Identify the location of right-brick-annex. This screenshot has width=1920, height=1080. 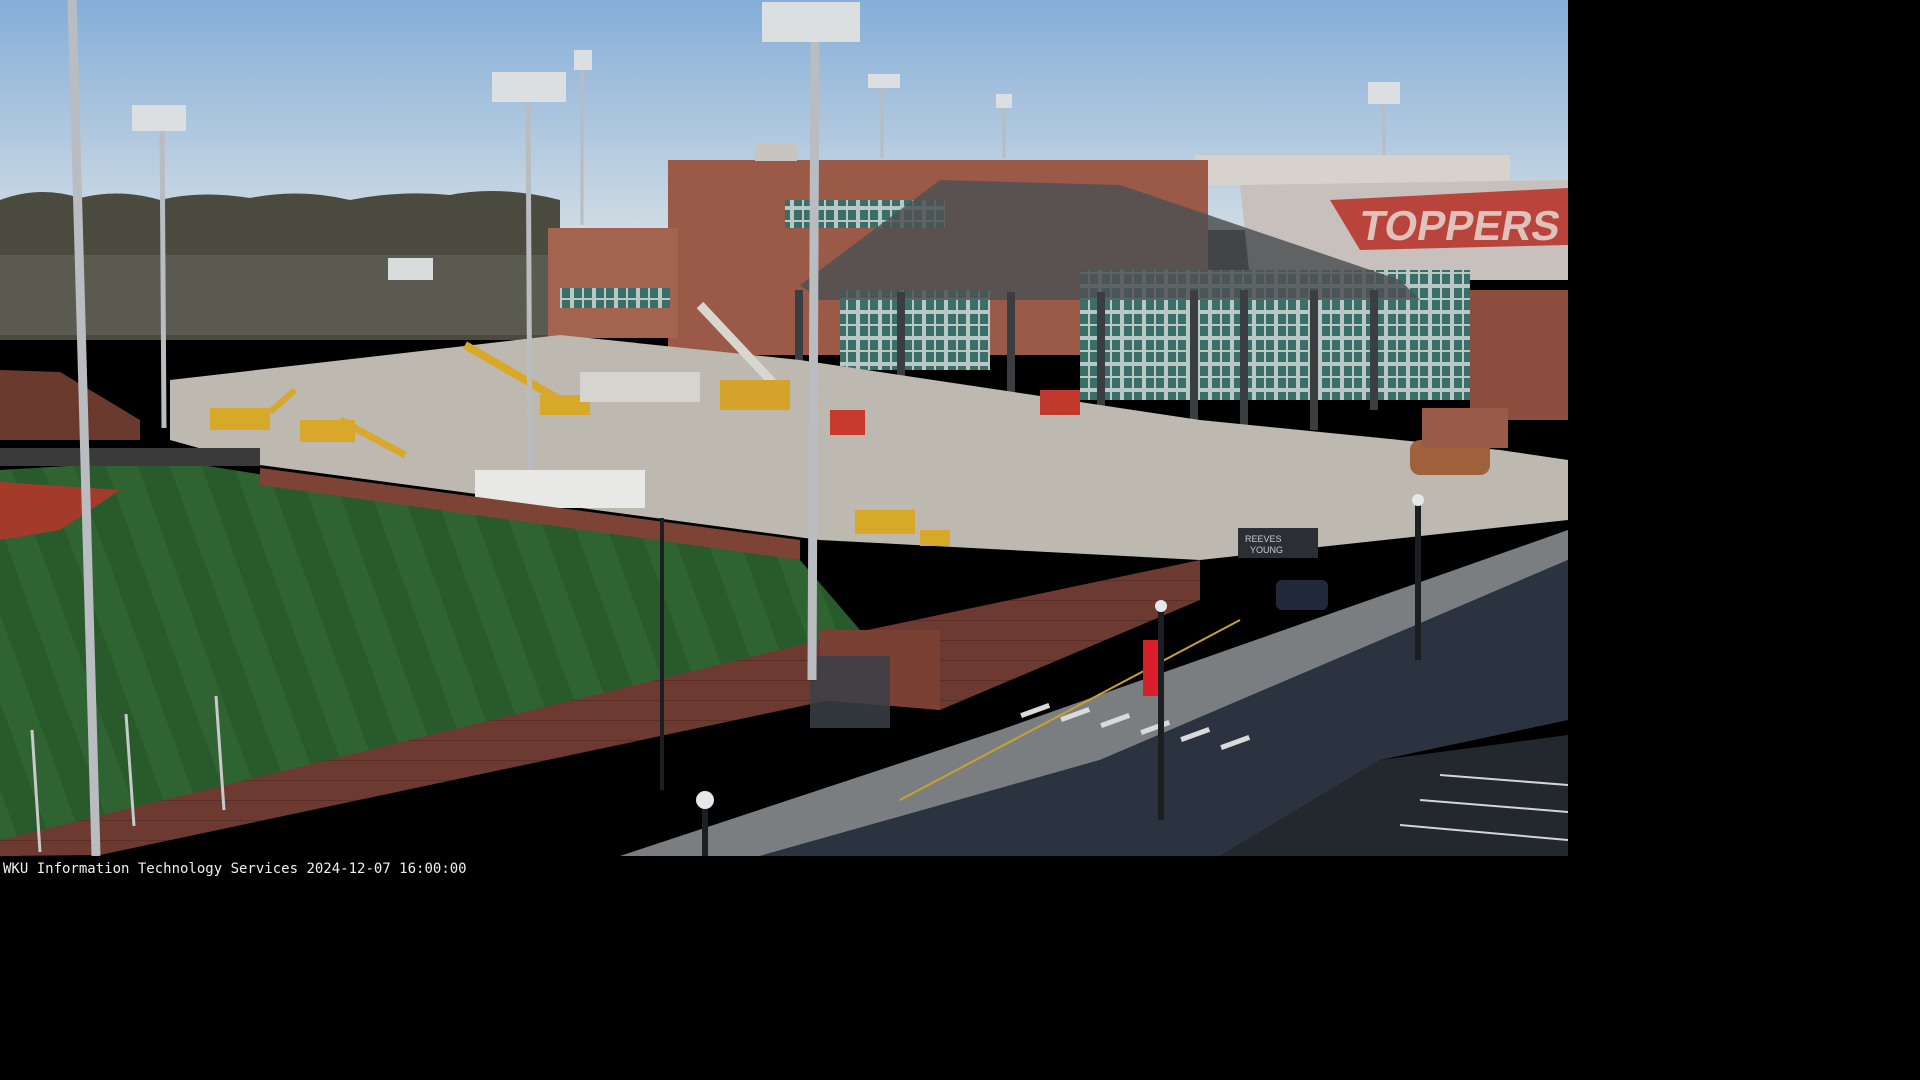
(1519, 355).